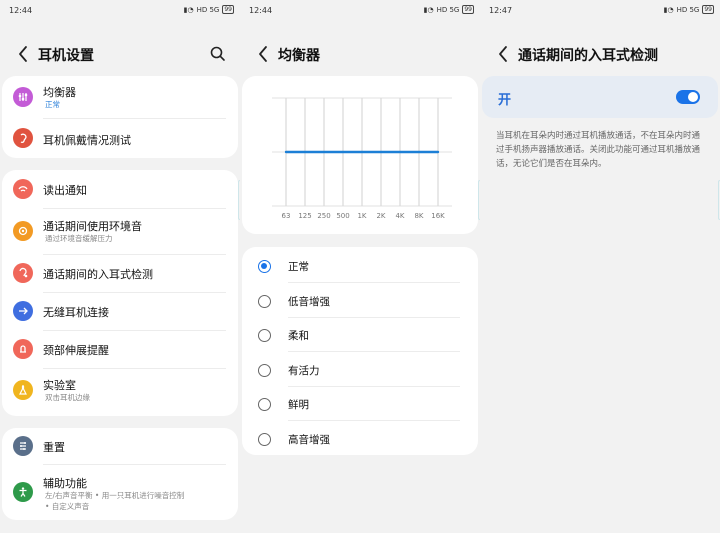  Describe the element at coordinates (23, 97) in the screenshot. I see `equalizer-icon` at that location.